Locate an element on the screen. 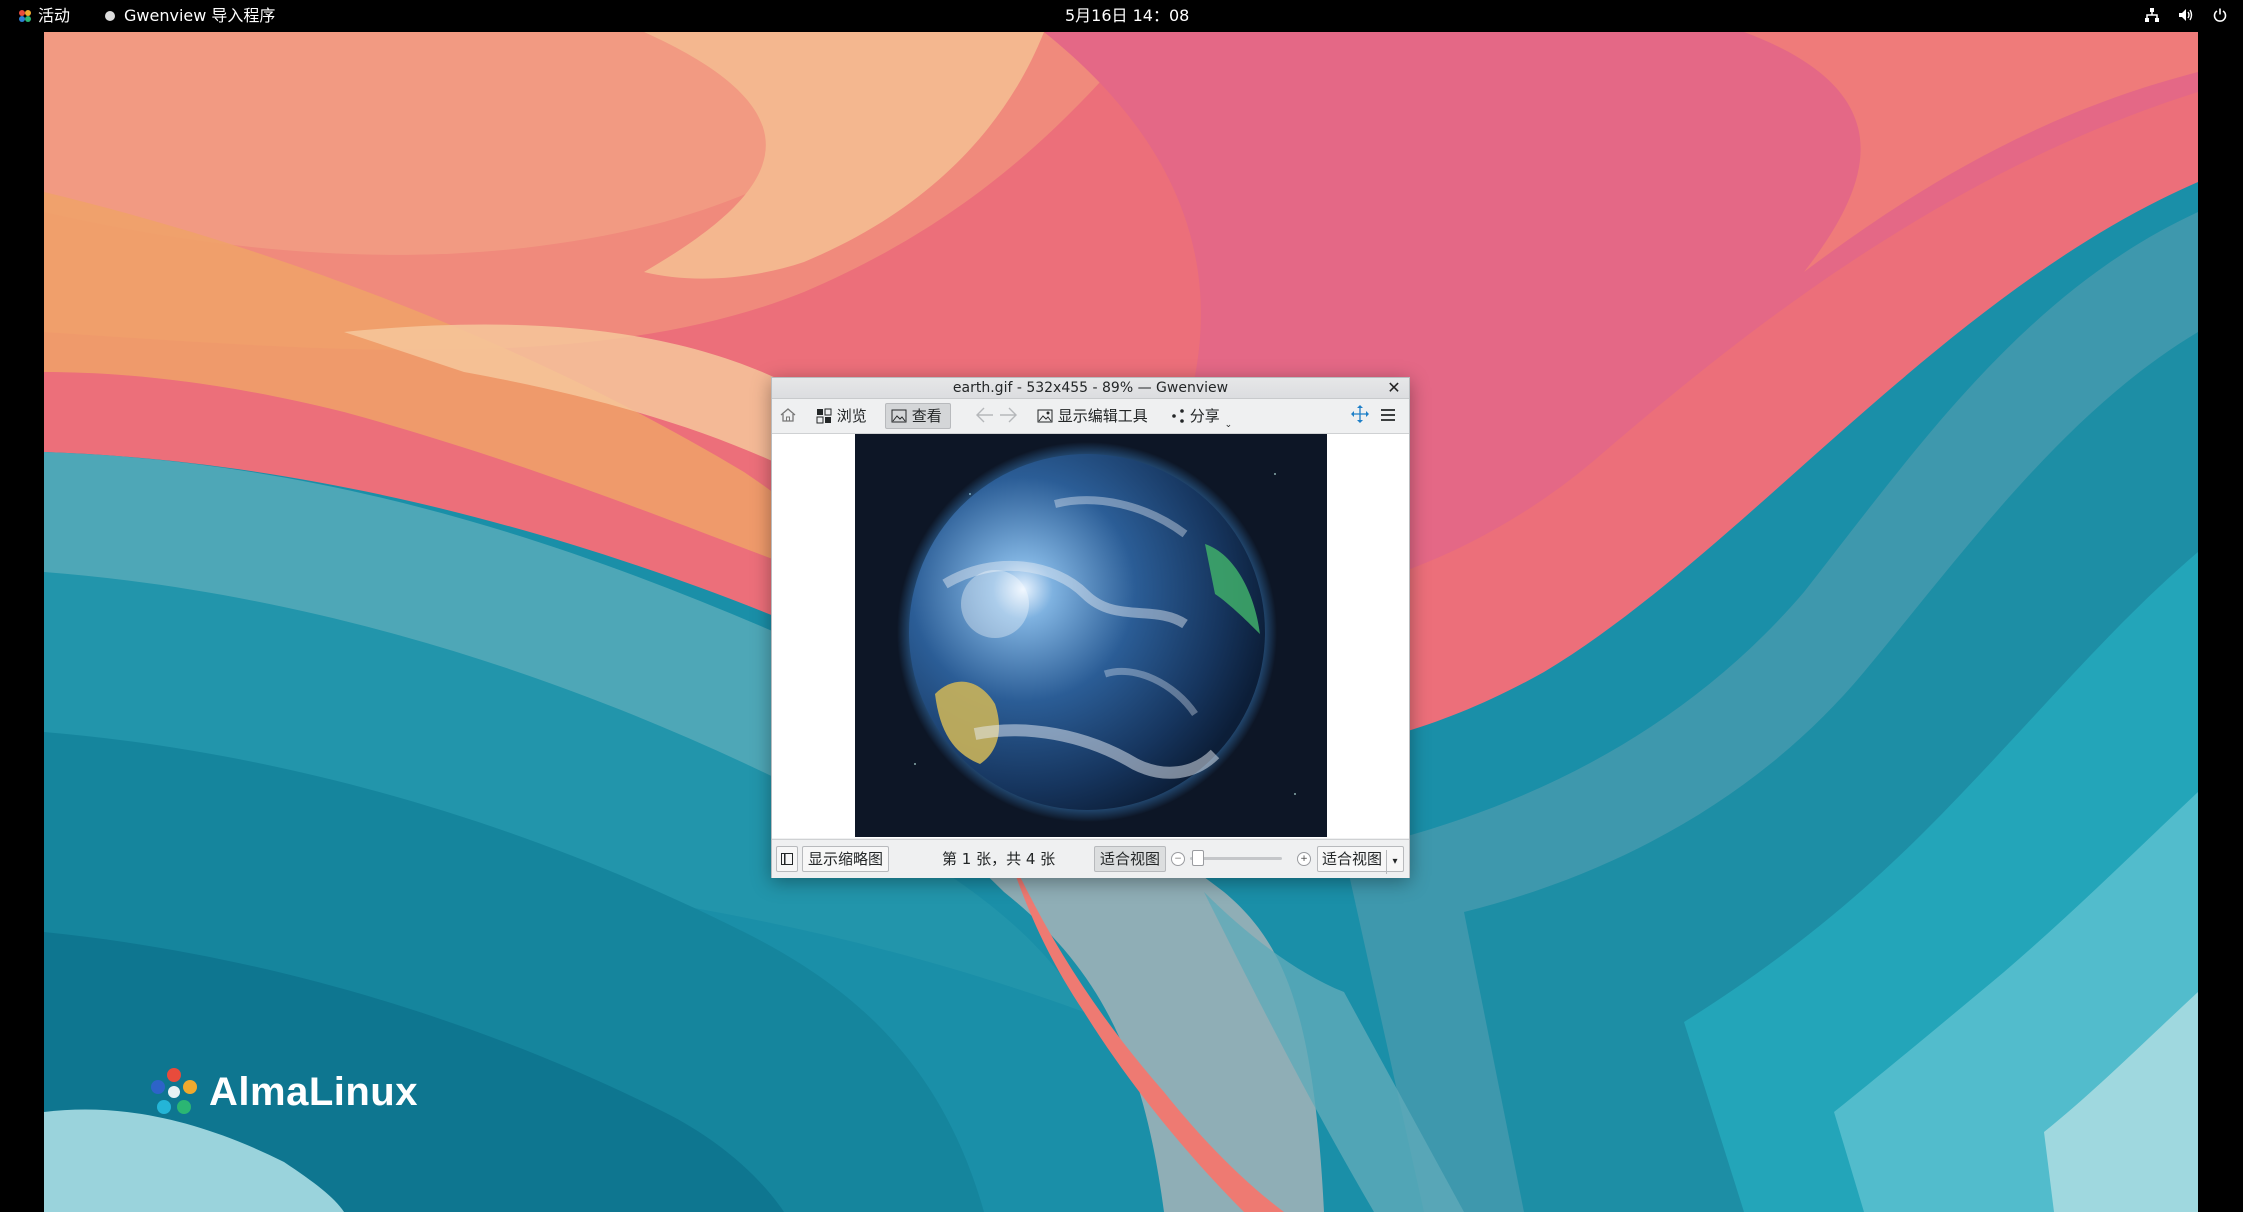  system-tray is located at coordinates (2179, 16).